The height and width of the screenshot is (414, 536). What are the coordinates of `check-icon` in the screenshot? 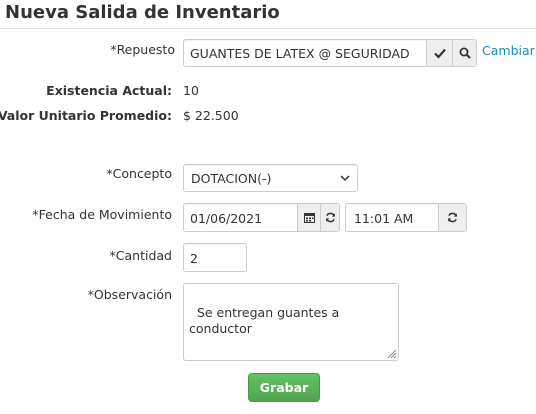 It's located at (439, 53).